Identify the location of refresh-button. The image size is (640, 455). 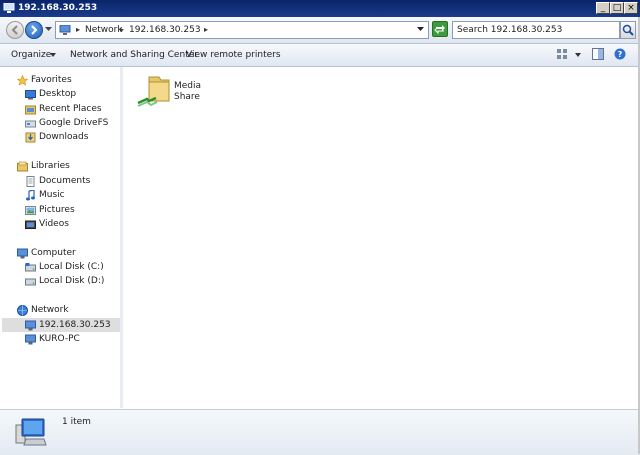
(440, 29).